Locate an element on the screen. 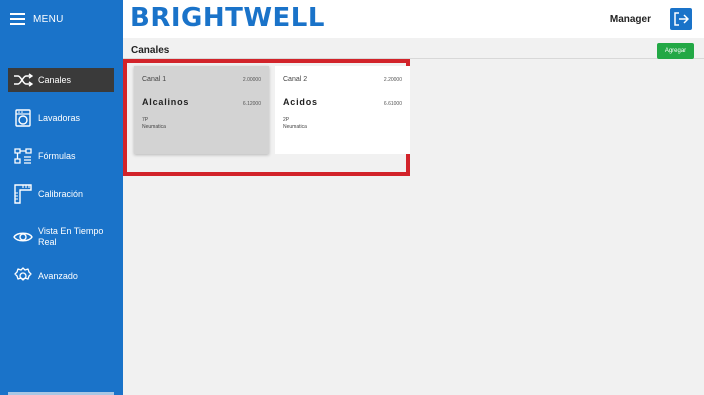  logout-button is located at coordinates (681, 19).